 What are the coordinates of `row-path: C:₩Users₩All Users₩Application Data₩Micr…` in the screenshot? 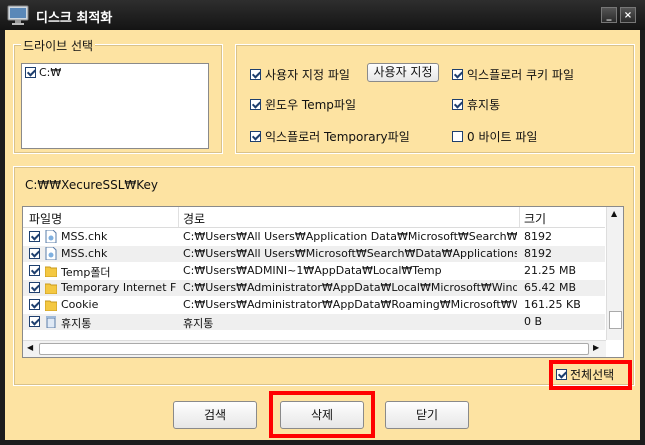 It's located at (350, 236).